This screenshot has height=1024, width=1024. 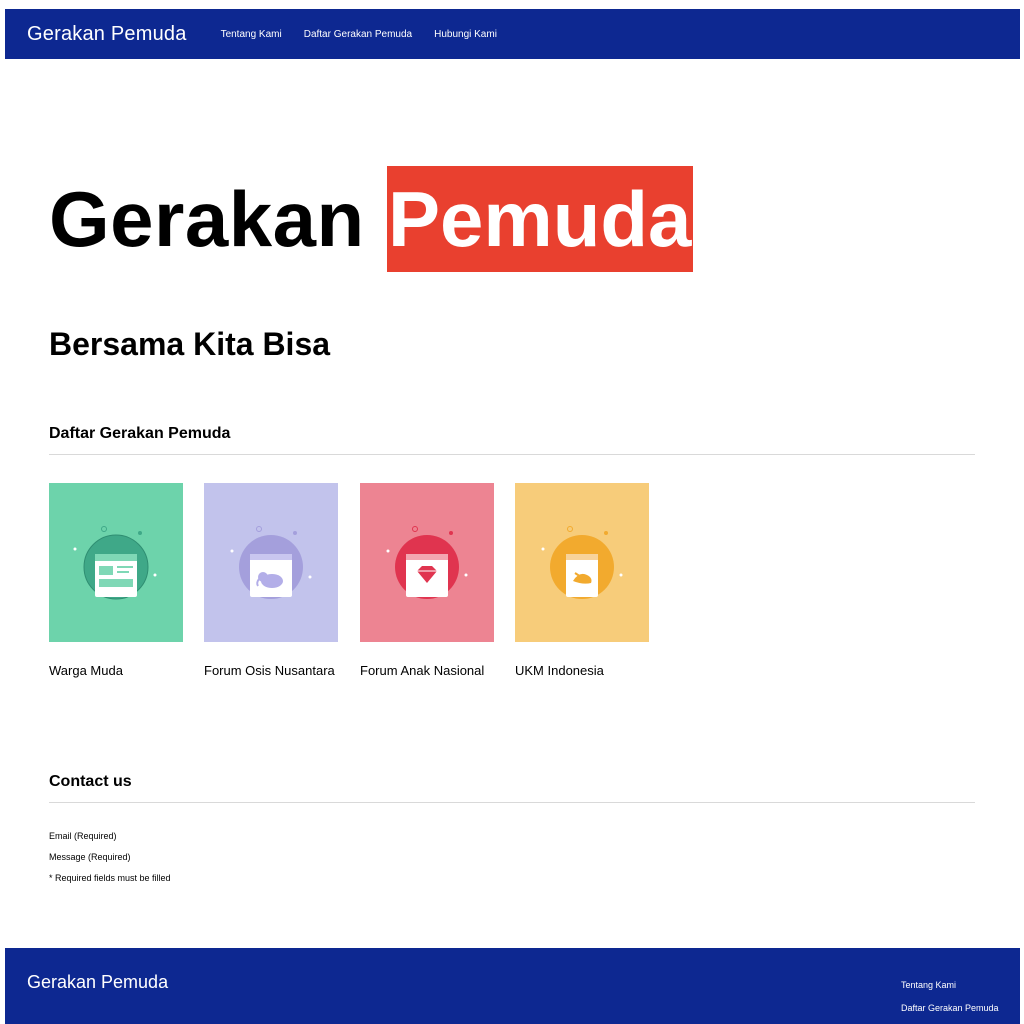 What do you see at coordinates (422, 670) in the screenshot?
I see `card-label: Forum Anak Nasional` at bounding box center [422, 670].